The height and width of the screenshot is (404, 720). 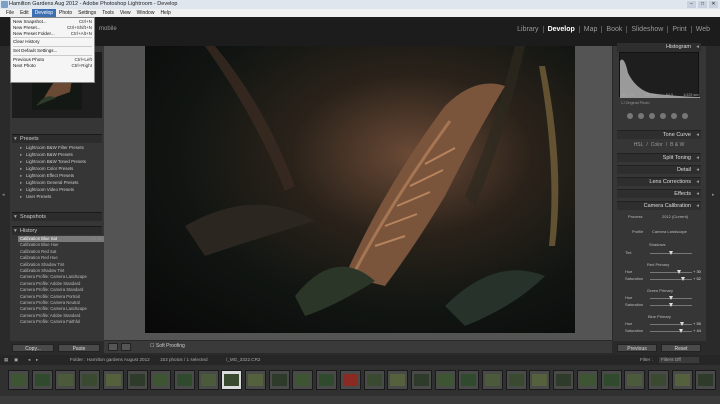 I want to click on red-hue-value: + 30, so click(x=697, y=271).